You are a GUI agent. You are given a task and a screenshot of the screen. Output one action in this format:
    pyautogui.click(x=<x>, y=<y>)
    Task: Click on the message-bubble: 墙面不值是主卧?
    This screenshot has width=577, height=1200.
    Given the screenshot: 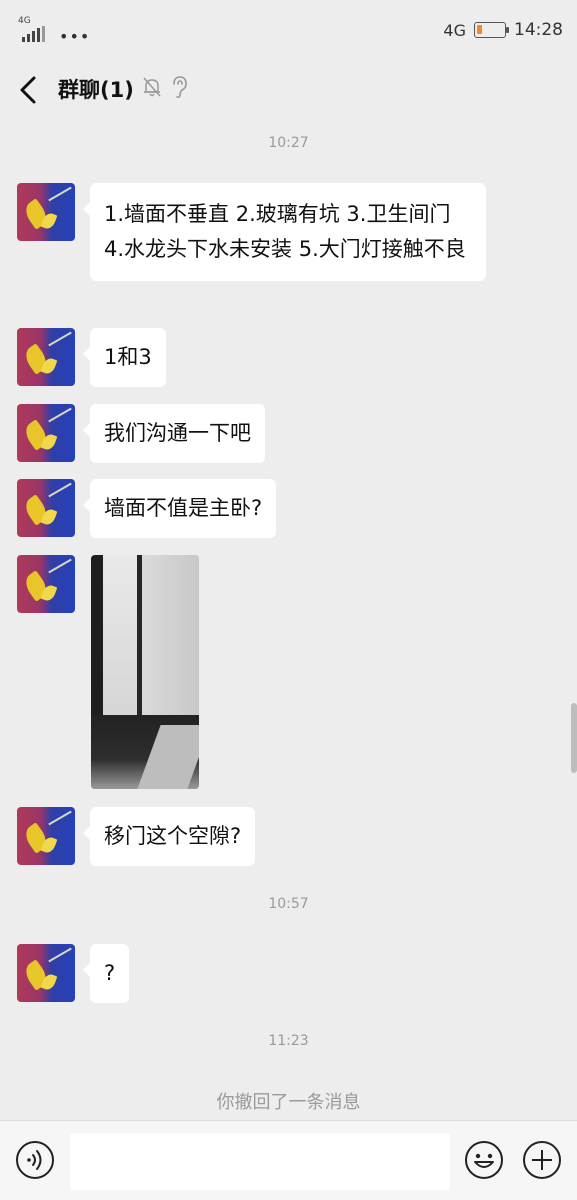 What is the action you would take?
    pyautogui.click(x=179, y=508)
    